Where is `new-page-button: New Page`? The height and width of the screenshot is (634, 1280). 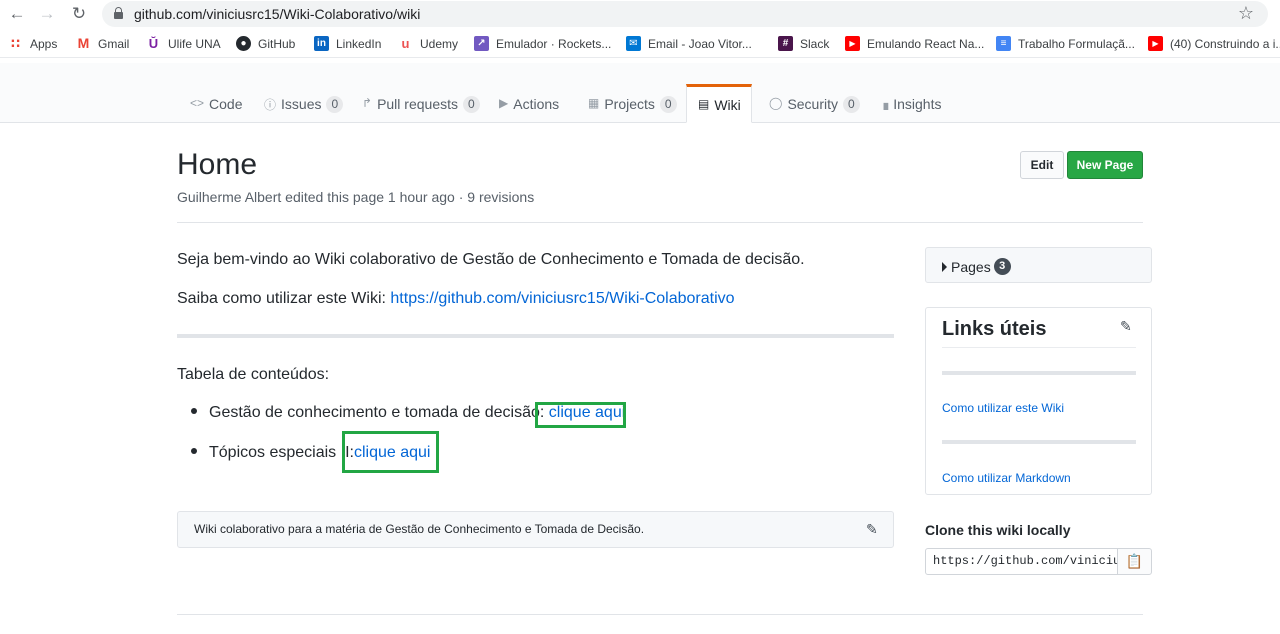 new-page-button: New Page is located at coordinates (1105, 165).